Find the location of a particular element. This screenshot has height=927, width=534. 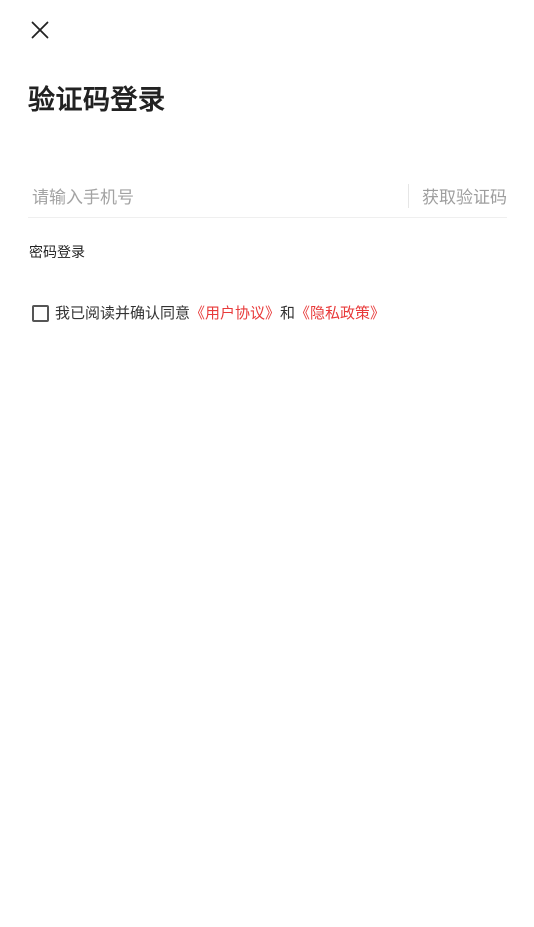

agreement-and-text: 和 is located at coordinates (288, 312).